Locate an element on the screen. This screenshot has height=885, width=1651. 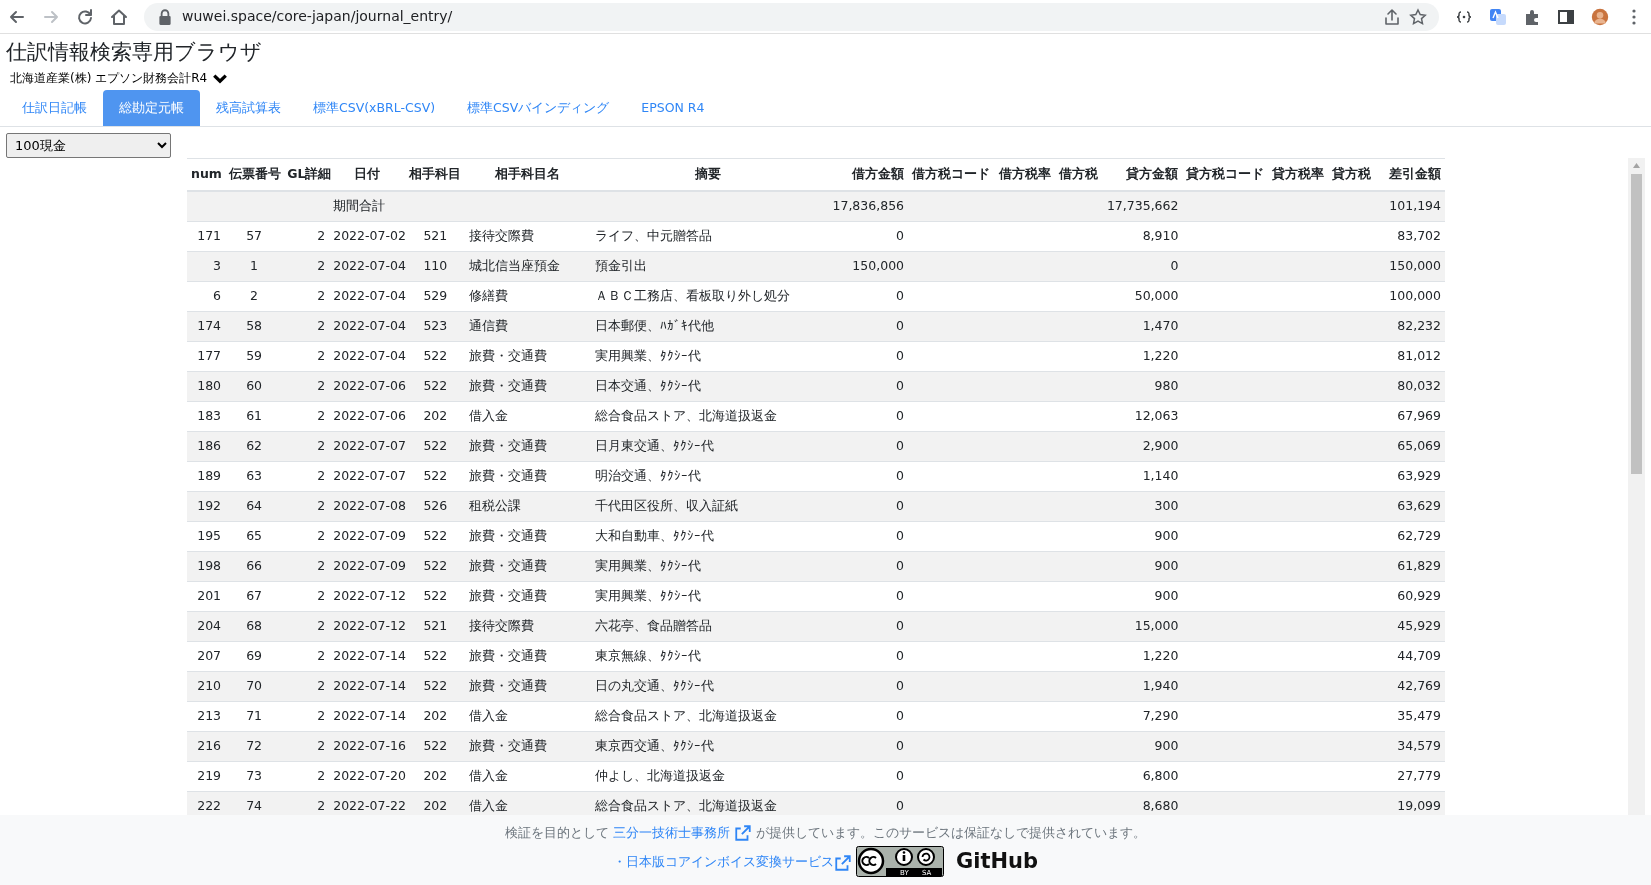
puzzle-icon is located at coordinates (1532, 16).